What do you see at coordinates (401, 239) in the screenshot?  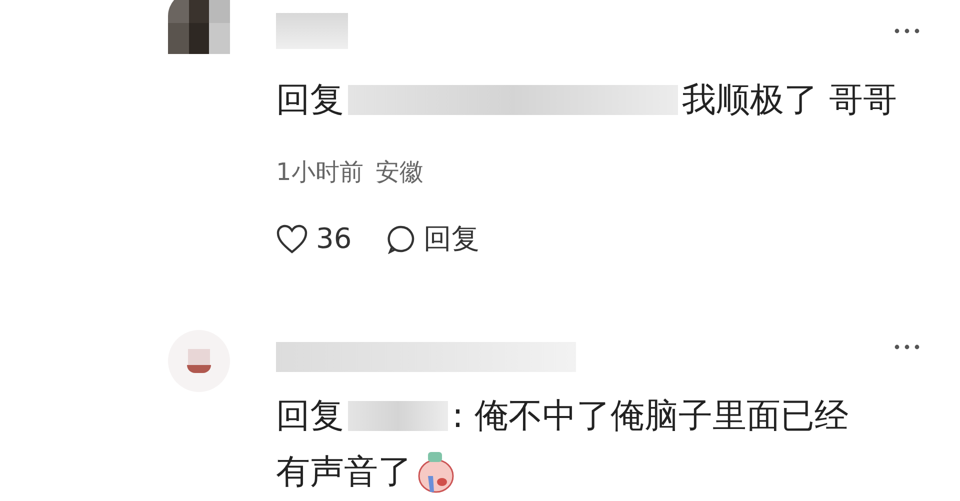 I see `comment-icon` at bounding box center [401, 239].